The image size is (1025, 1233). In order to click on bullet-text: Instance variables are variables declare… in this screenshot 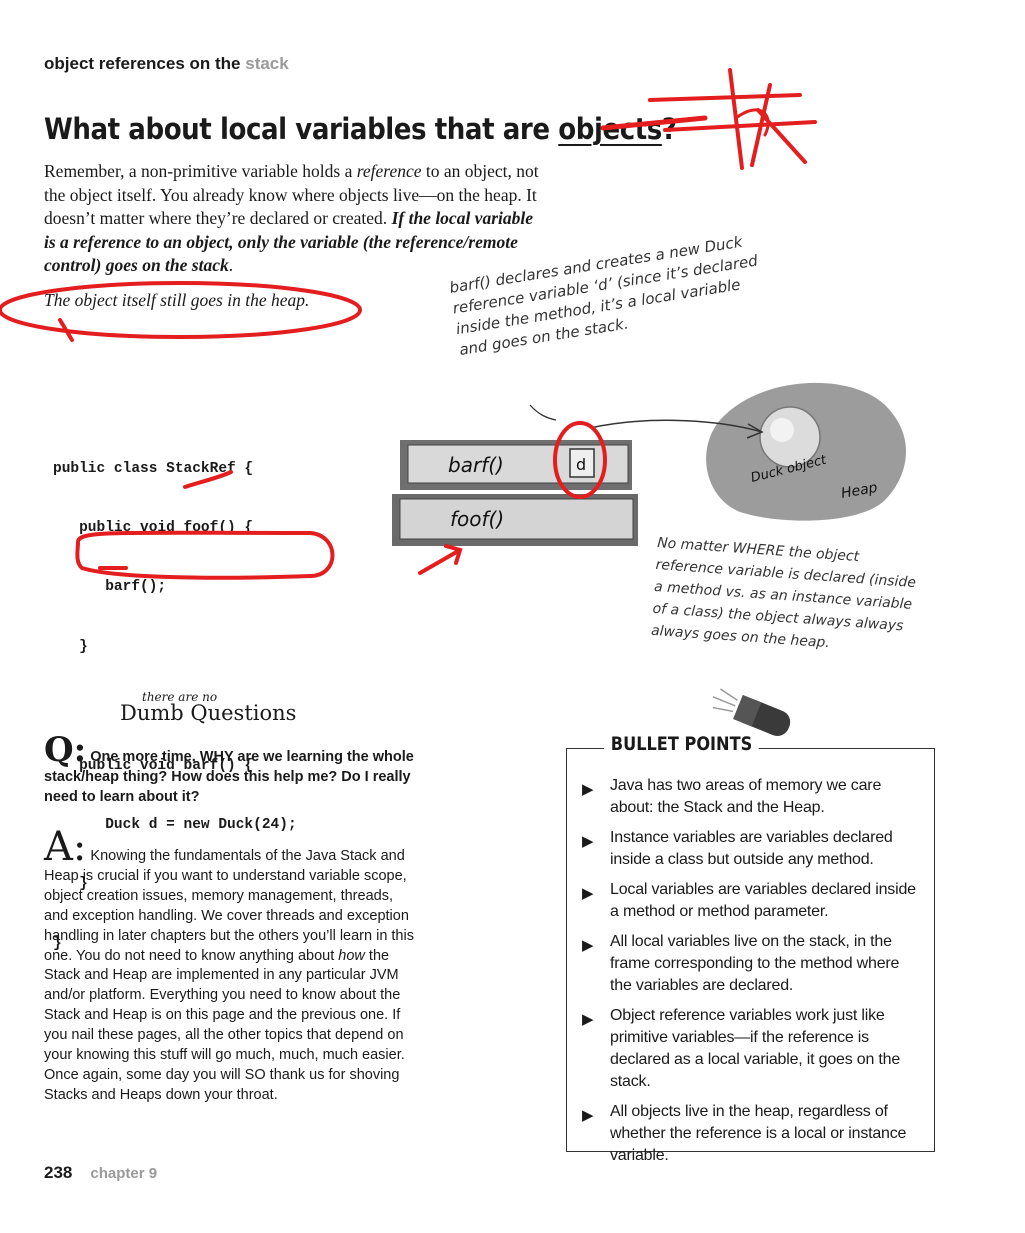, I will do `click(751, 848)`.